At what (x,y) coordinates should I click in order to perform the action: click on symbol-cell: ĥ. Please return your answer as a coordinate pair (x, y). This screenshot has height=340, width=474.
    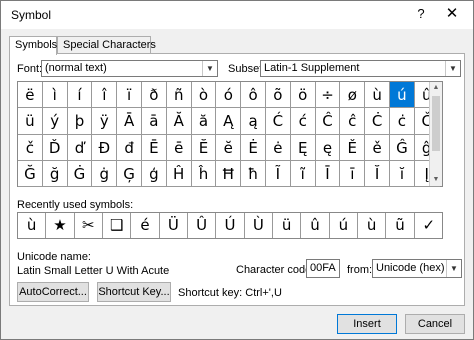
    Looking at the image, I should click on (204, 173).